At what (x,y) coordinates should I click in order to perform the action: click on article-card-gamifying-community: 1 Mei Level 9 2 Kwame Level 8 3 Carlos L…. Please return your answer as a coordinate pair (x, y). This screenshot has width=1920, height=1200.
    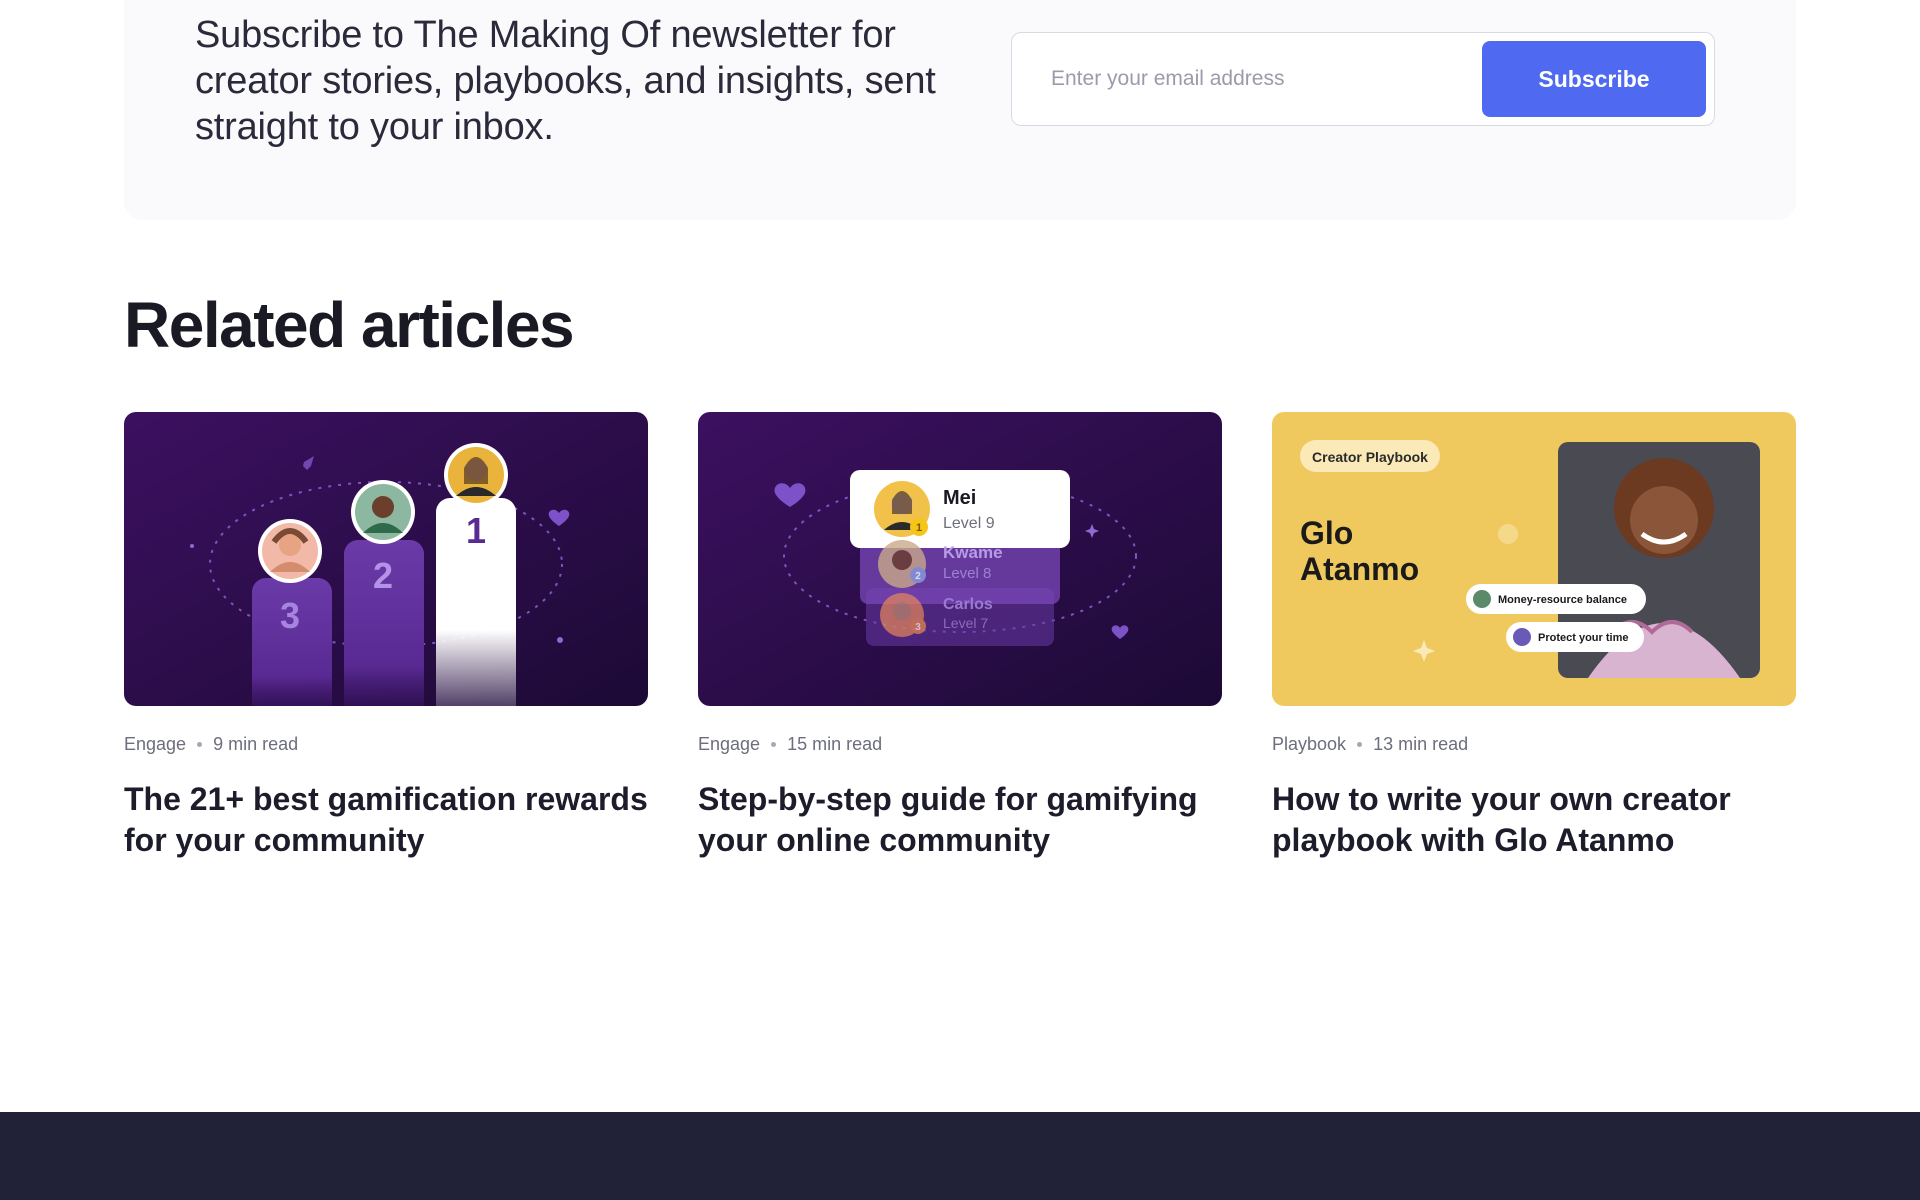
    Looking at the image, I should click on (960, 636).